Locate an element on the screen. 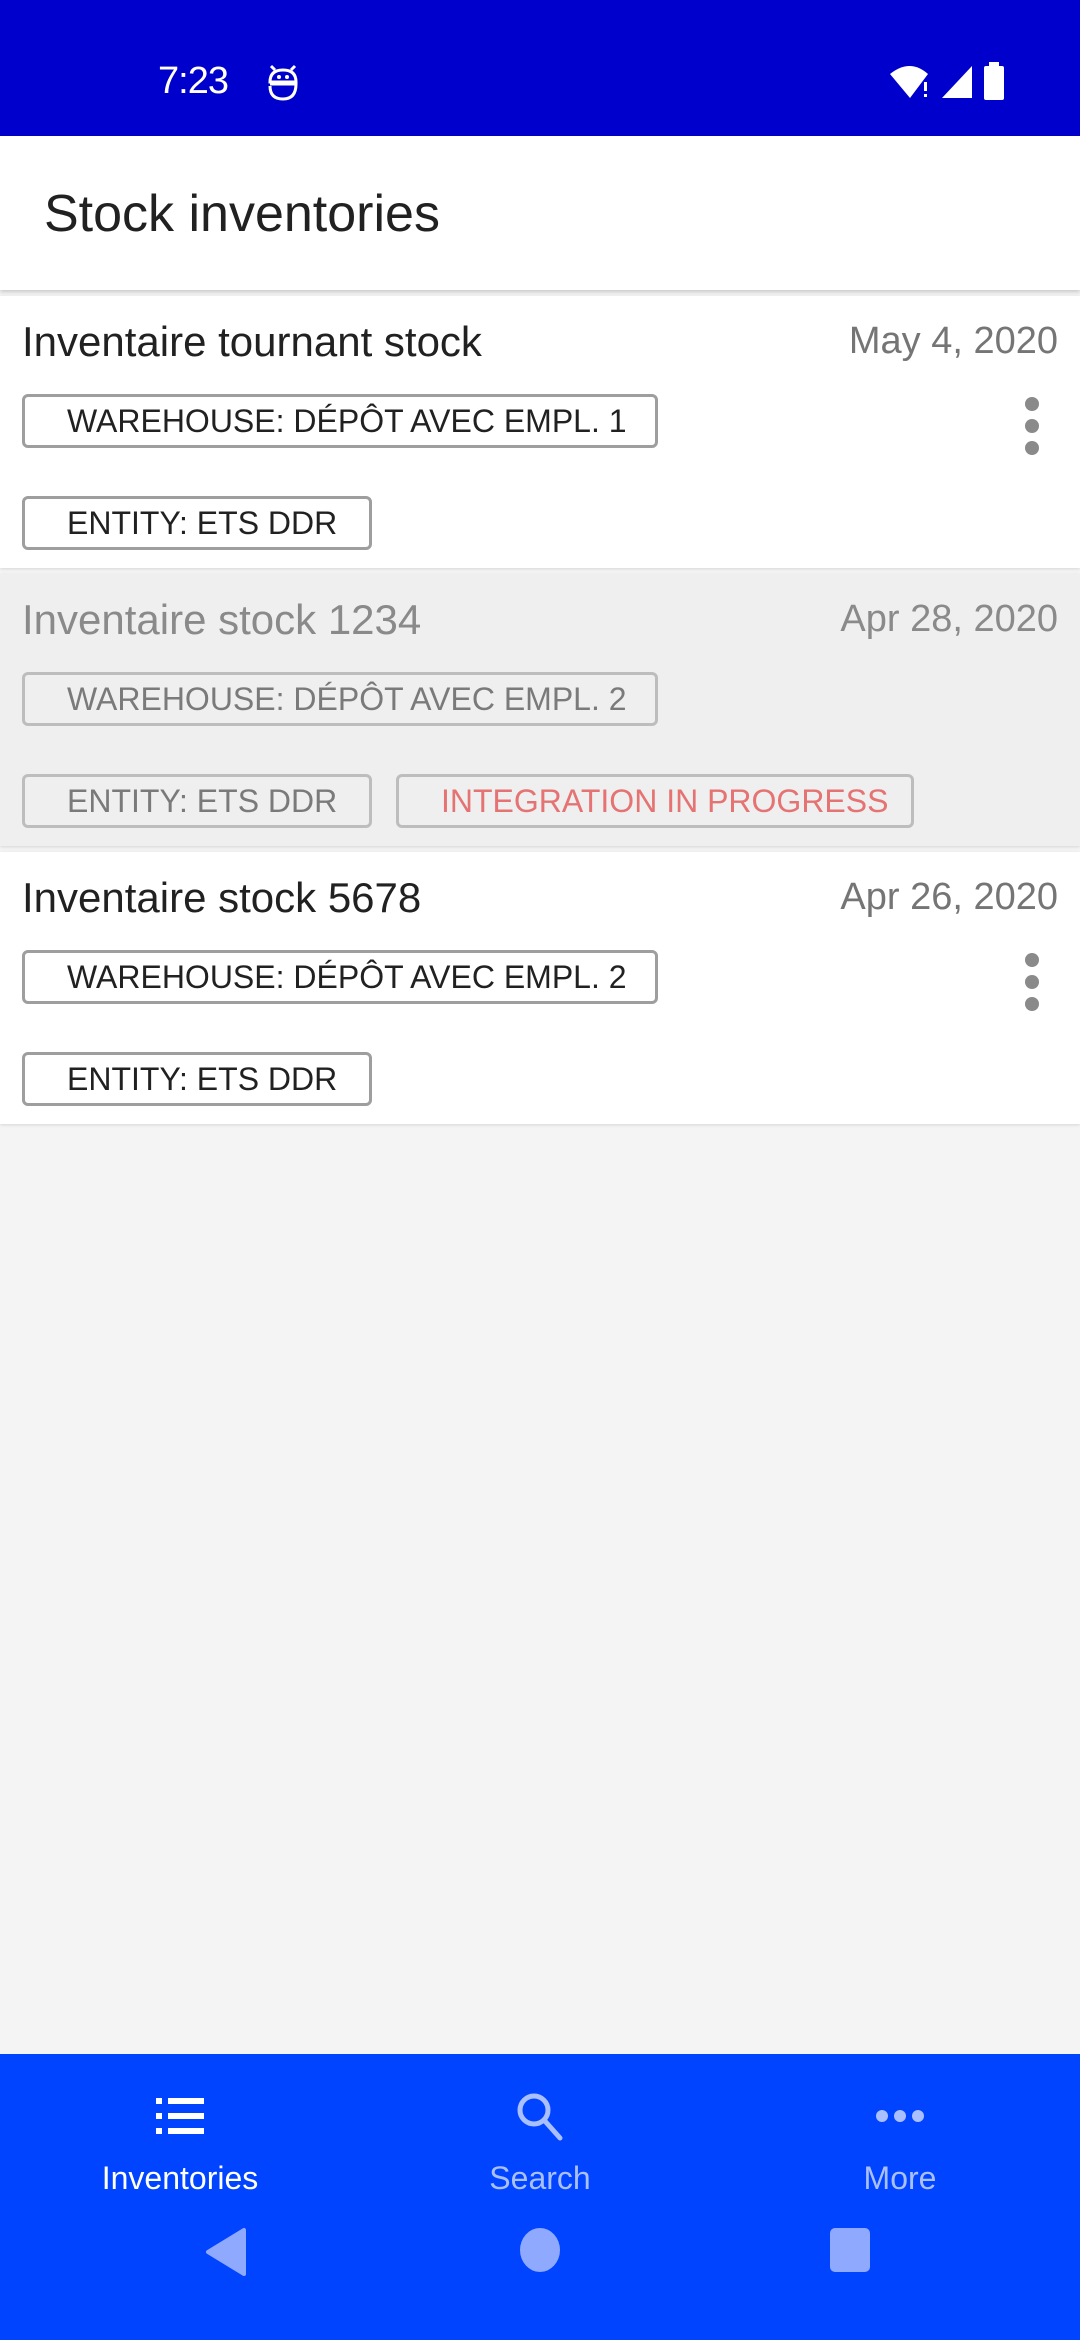 The width and height of the screenshot is (1080, 2340). search-icon is located at coordinates (540, 2117).